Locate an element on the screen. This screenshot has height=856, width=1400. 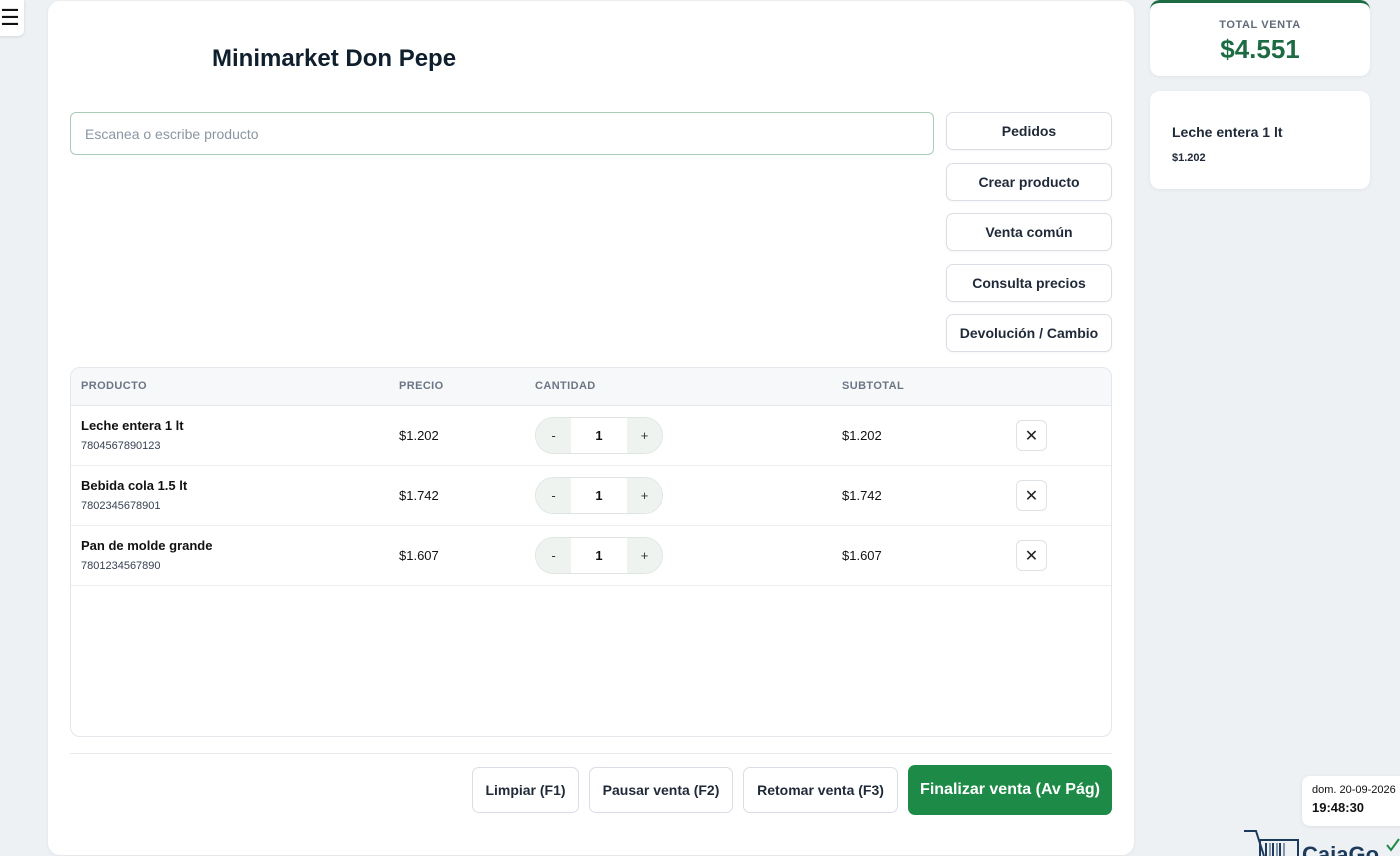
price-check-button: Consulta precios is located at coordinates (1029, 283).